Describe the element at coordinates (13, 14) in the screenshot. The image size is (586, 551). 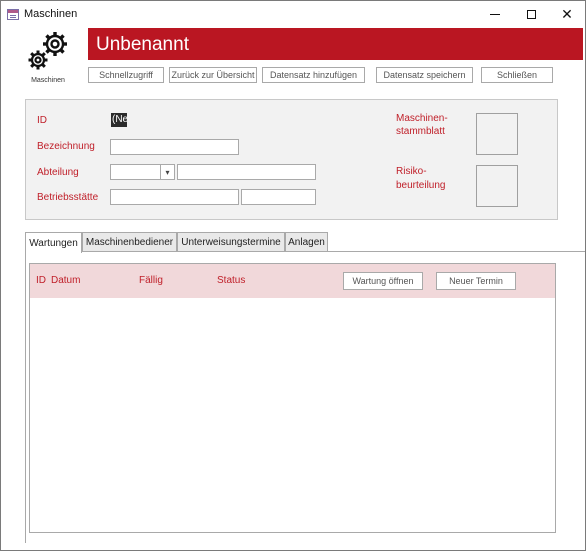
I see `form-icon` at that location.